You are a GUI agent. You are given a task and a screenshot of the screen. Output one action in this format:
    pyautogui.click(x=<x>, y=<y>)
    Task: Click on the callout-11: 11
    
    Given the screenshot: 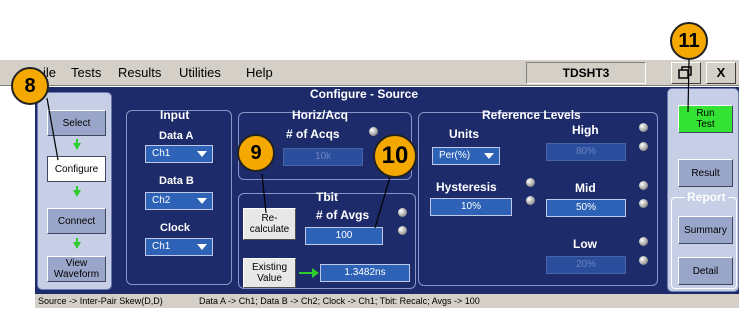 What is the action you would take?
    pyautogui.click(x=689, y=41)
    